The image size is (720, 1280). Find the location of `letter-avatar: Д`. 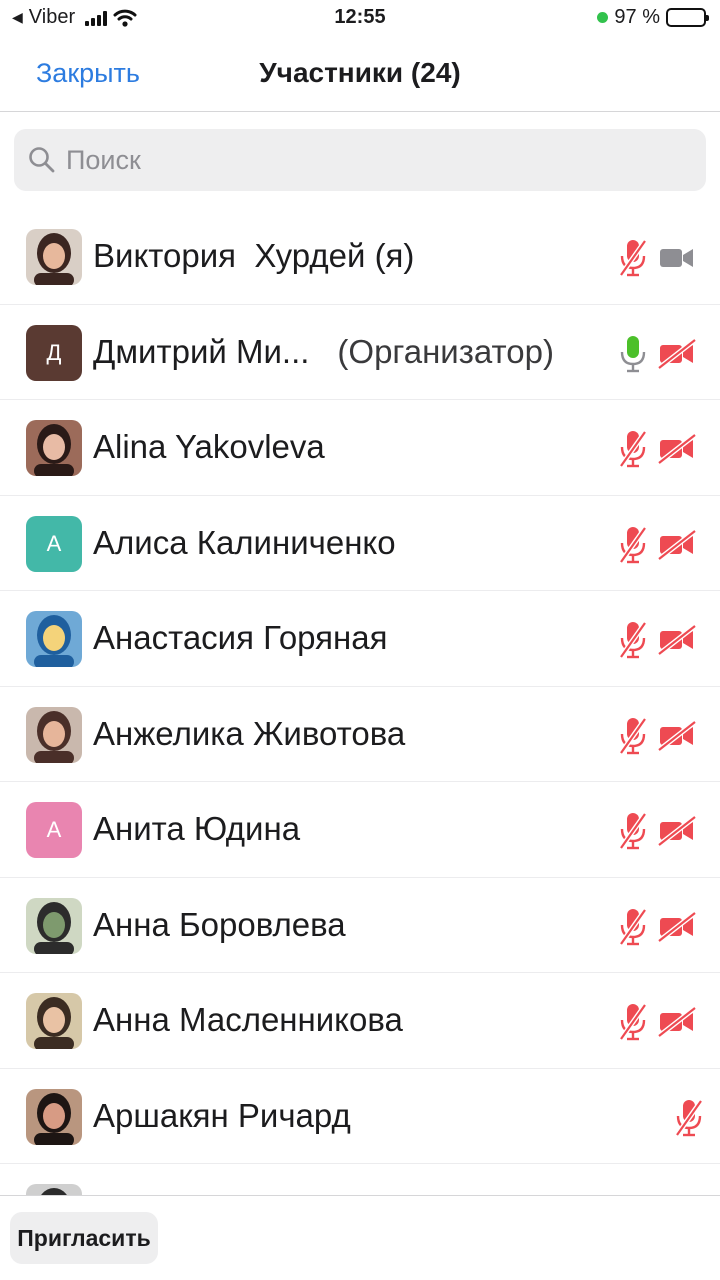

letter-avatar: Д is located at coordinates (54, 352).